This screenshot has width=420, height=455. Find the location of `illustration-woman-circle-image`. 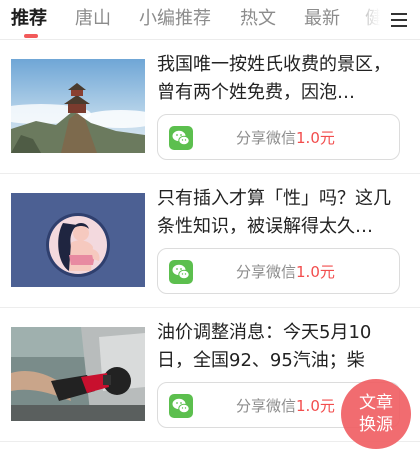

illustration-woman-circle-image is located at coordinates (78, 240).